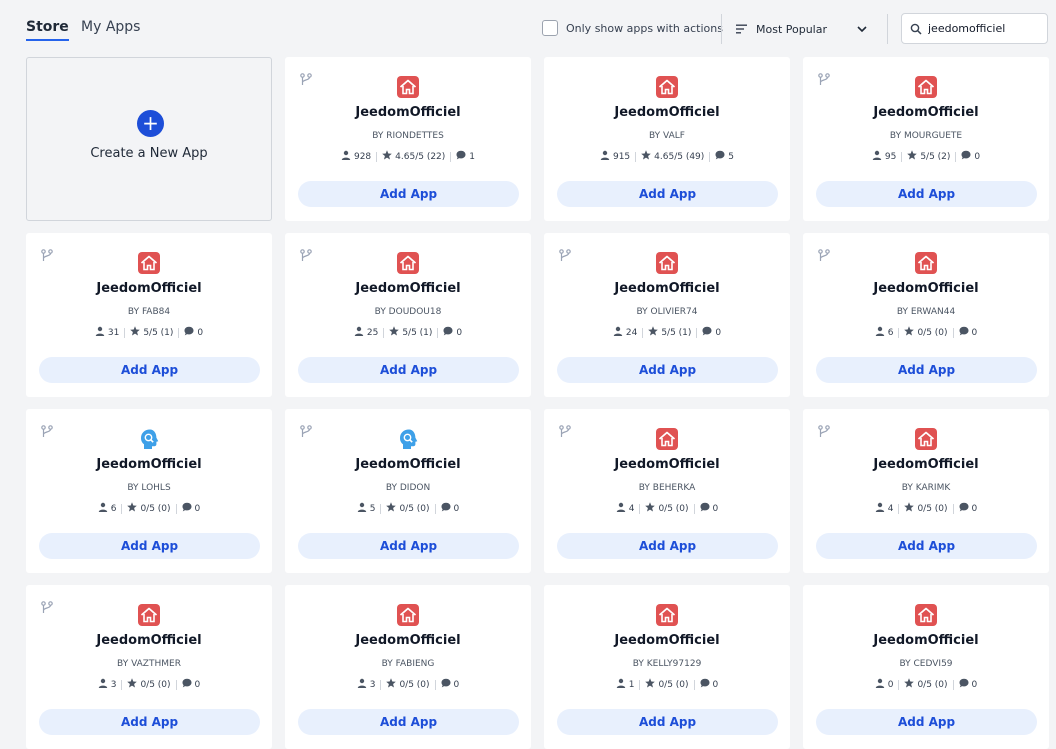 This screenshot has height=749, width=1056. Describe the element at coordinates (926, 315) in the screenshot. I see `app-card: JeedomOfficiel BY ERWAN44 6 0/5 (0) 0 Add App` at that location.